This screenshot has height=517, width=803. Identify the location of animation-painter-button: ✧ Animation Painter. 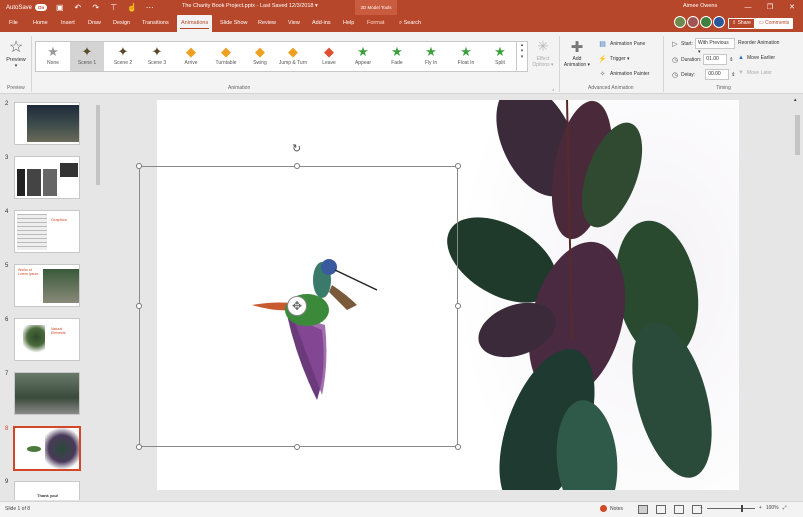
(624, 74).